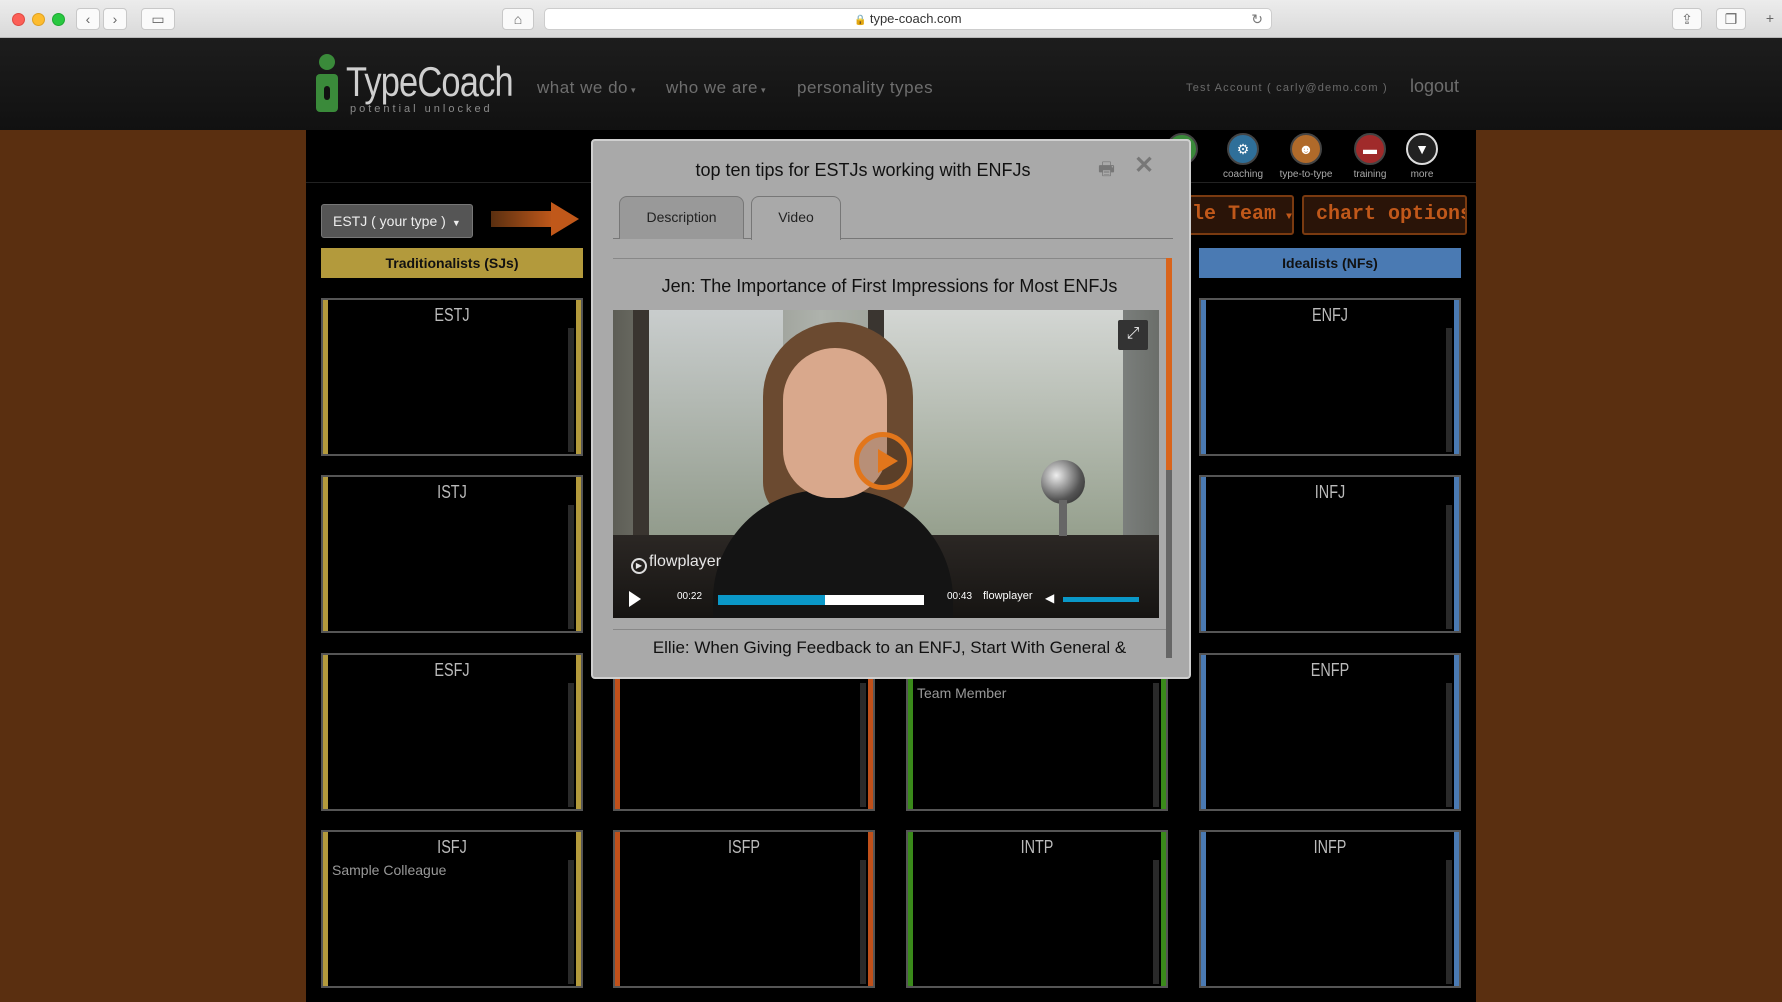 The image size is (1782, 1002). Describe the element at coordinates (1330, 377) in the screenshot. I see `type-card-enfj: ENFJ` at that location.